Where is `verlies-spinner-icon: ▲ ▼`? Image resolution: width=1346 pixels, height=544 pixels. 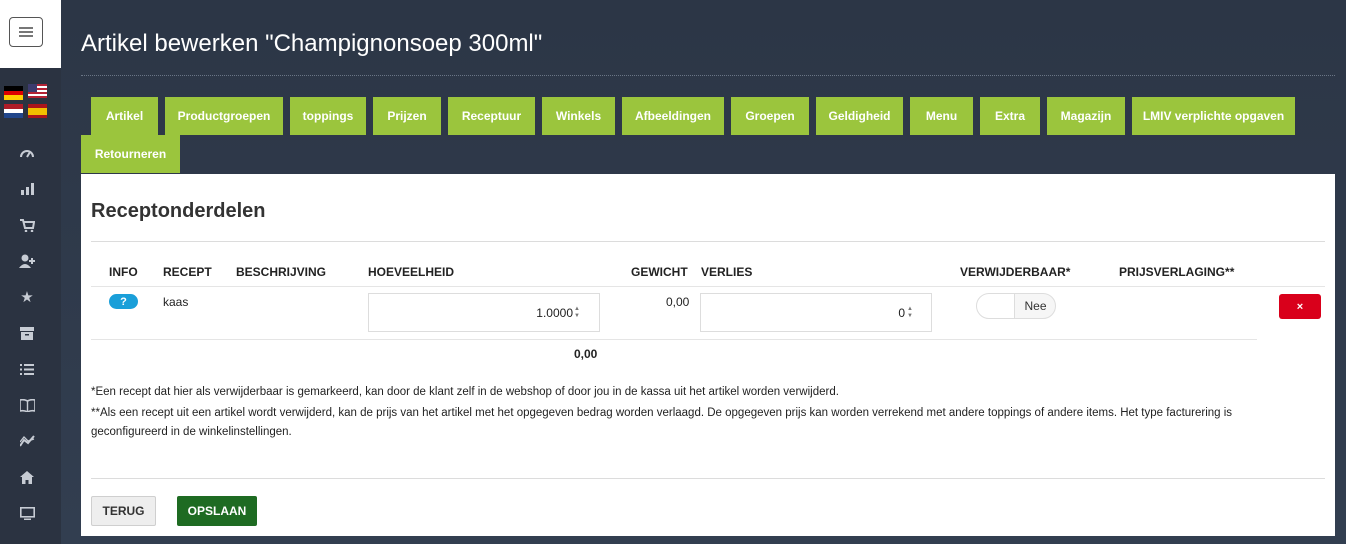
verlies-spinner-icon: ▲ ▼ is located at coordinates (910, 313).